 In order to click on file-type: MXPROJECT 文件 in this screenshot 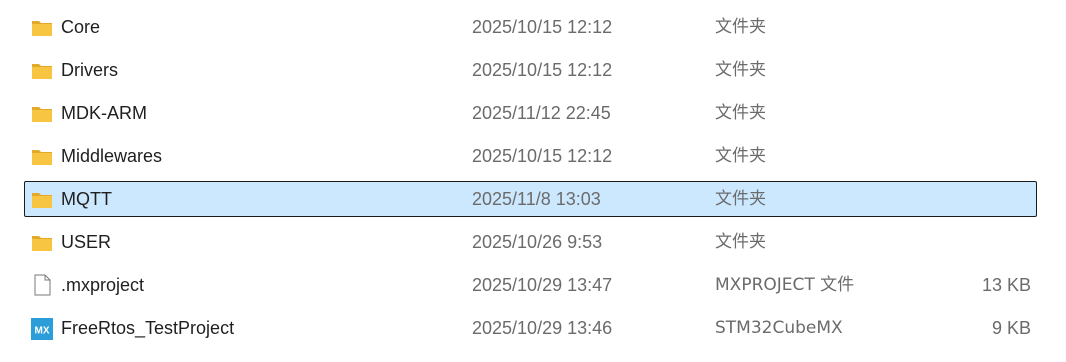, I will do `click(785, 285)`.